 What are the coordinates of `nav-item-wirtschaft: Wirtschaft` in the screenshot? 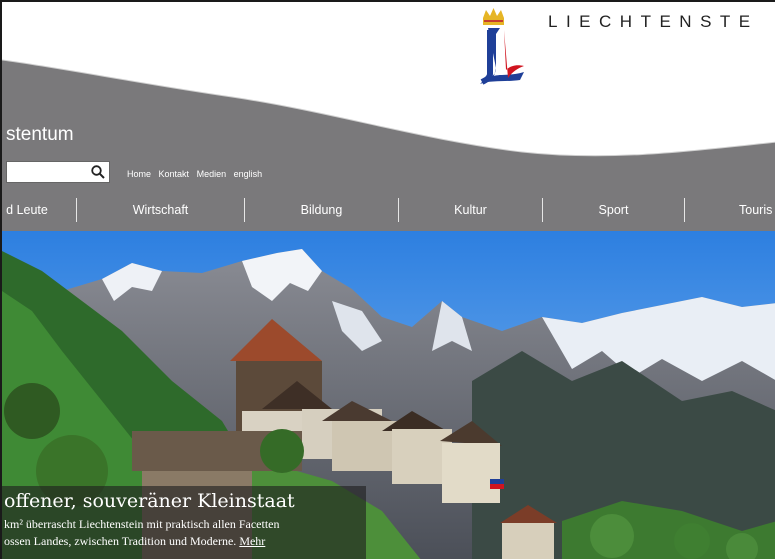 It's located at (160, 211).